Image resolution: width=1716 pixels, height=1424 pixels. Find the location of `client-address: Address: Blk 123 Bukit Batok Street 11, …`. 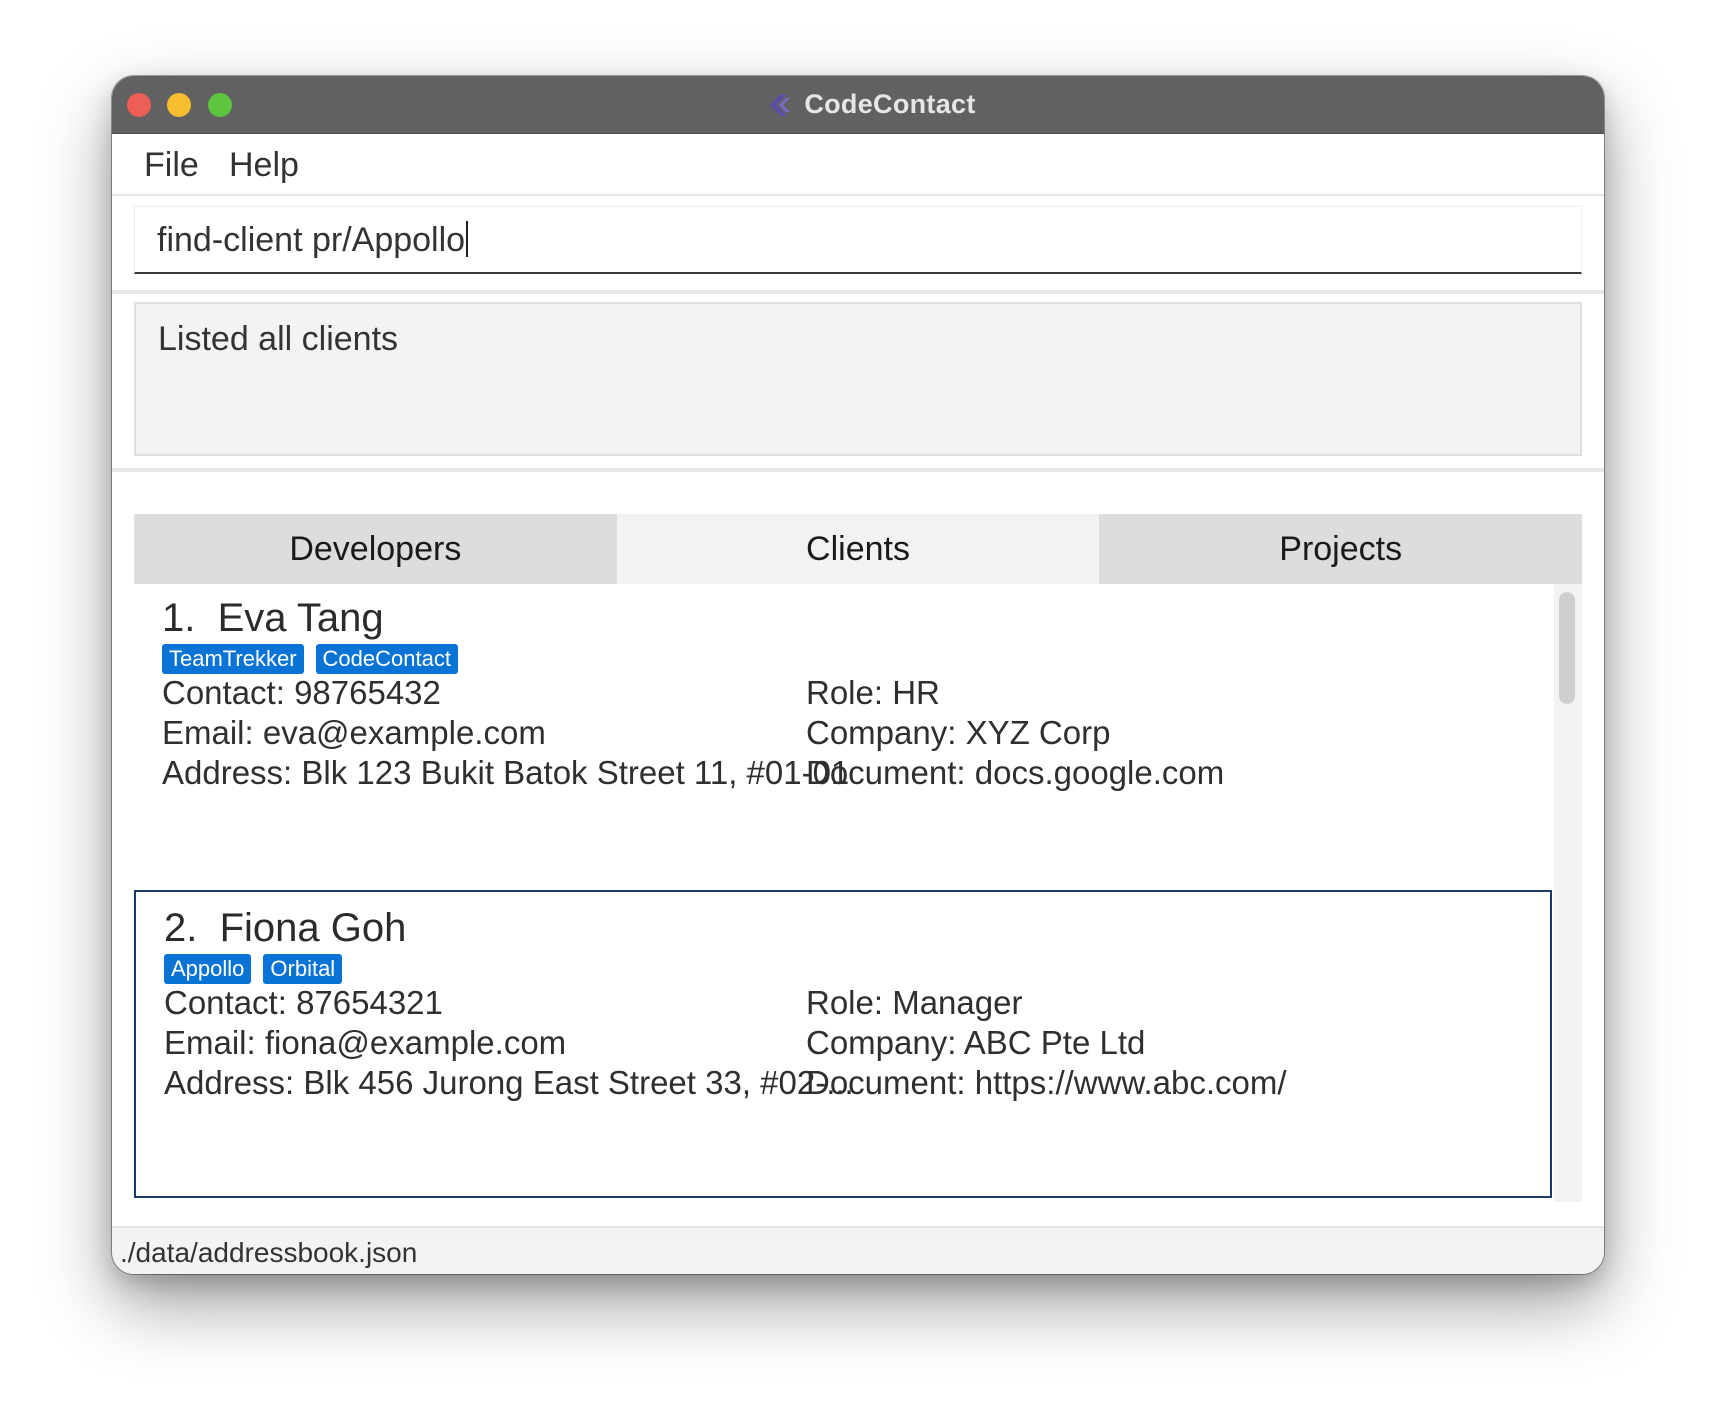

client-address: Address: Blk 123 Bukit Batok Street 11, … is located at coordinates (506, 772).